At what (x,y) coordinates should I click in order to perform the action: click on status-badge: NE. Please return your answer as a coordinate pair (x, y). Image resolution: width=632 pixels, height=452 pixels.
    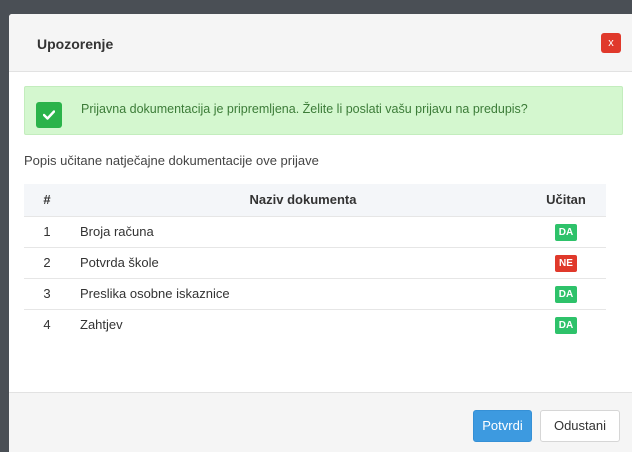
    Looking at the image, I should click on (566, 263).